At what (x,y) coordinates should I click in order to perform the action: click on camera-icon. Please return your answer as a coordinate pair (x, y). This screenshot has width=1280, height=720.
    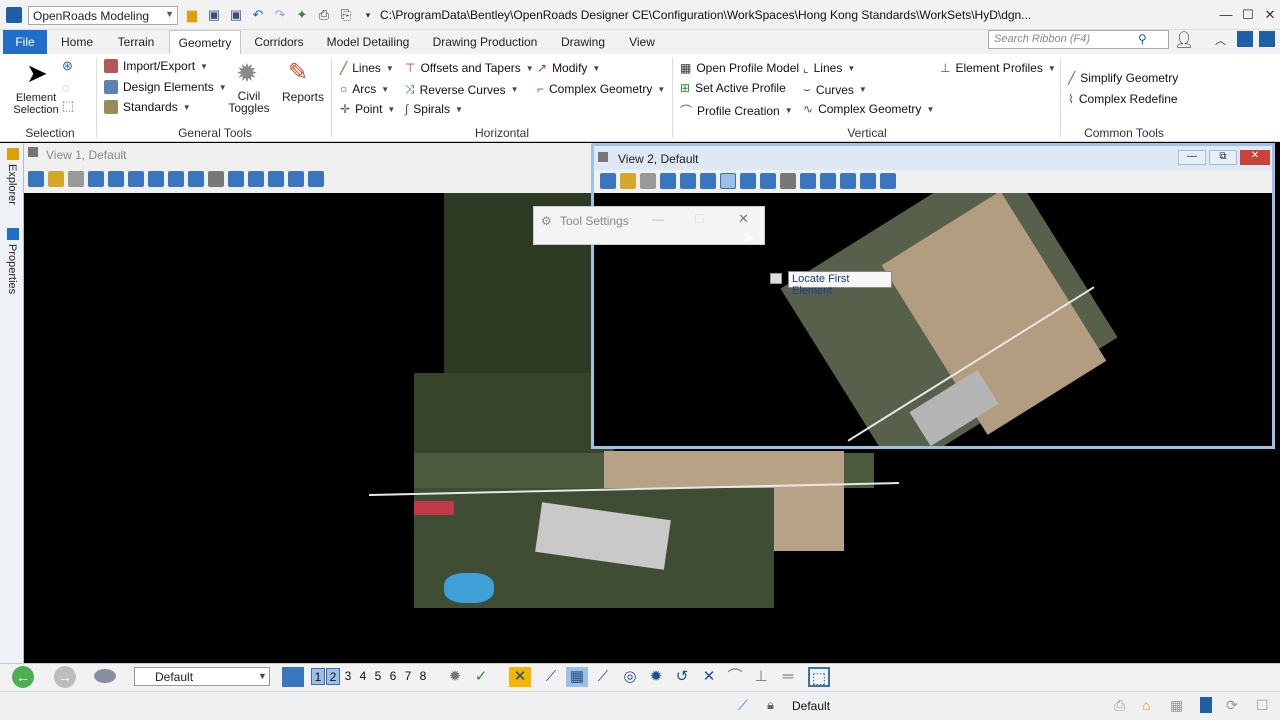
    Looking at the image, I should click on (316, 179).